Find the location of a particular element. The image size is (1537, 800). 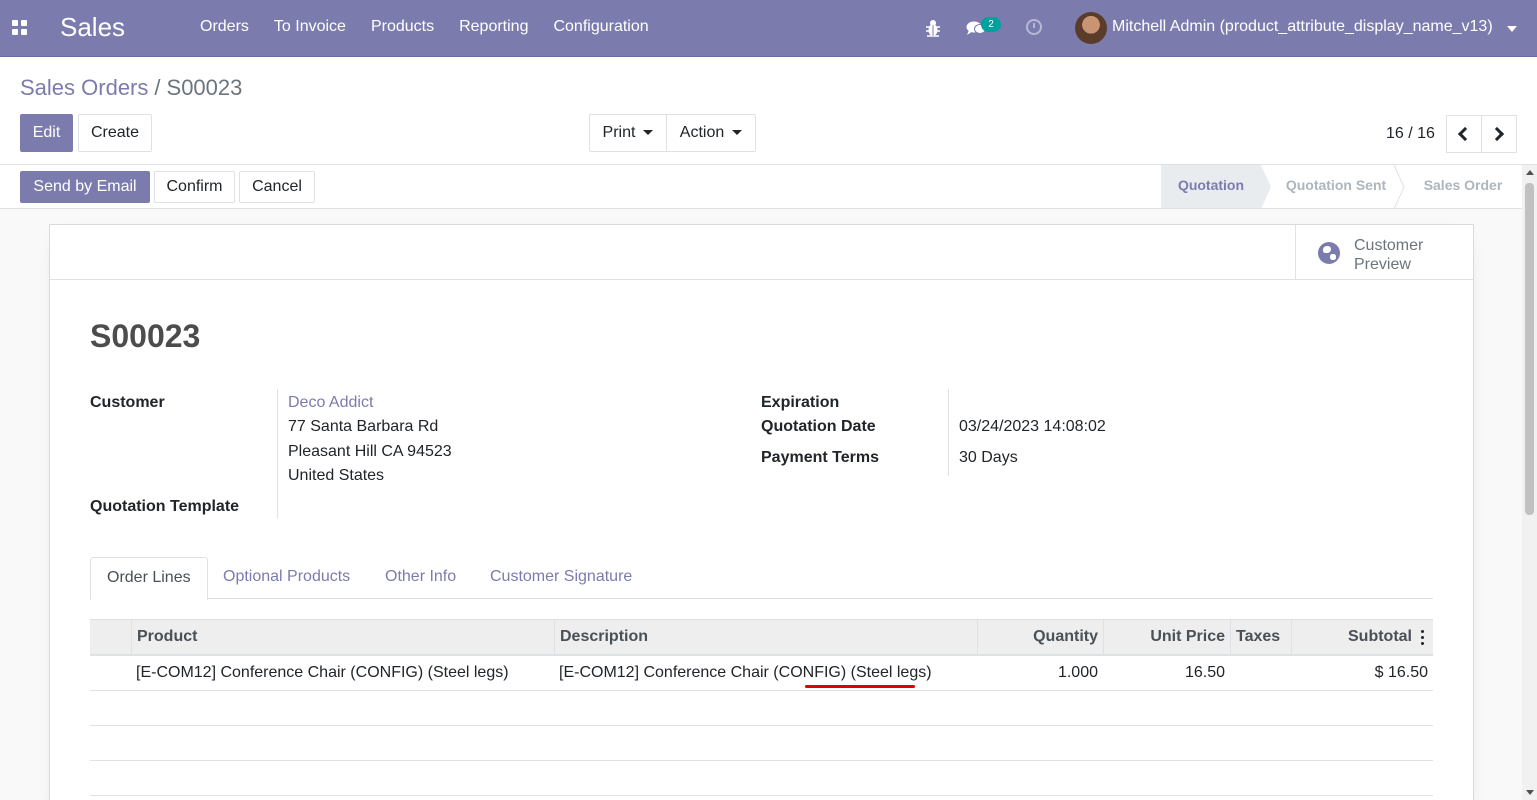

stage-arrow is located at coordinates (1266, 187).